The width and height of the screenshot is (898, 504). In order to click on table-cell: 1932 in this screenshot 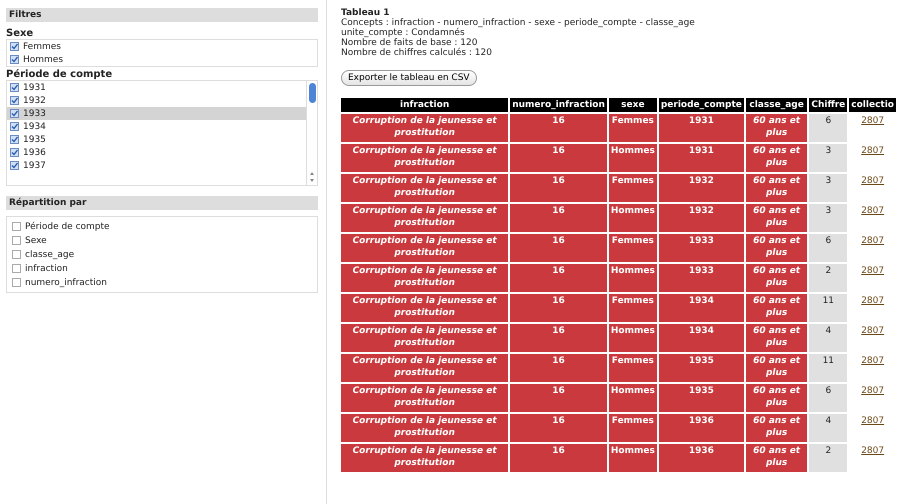, I will do `click(701, 188)`.